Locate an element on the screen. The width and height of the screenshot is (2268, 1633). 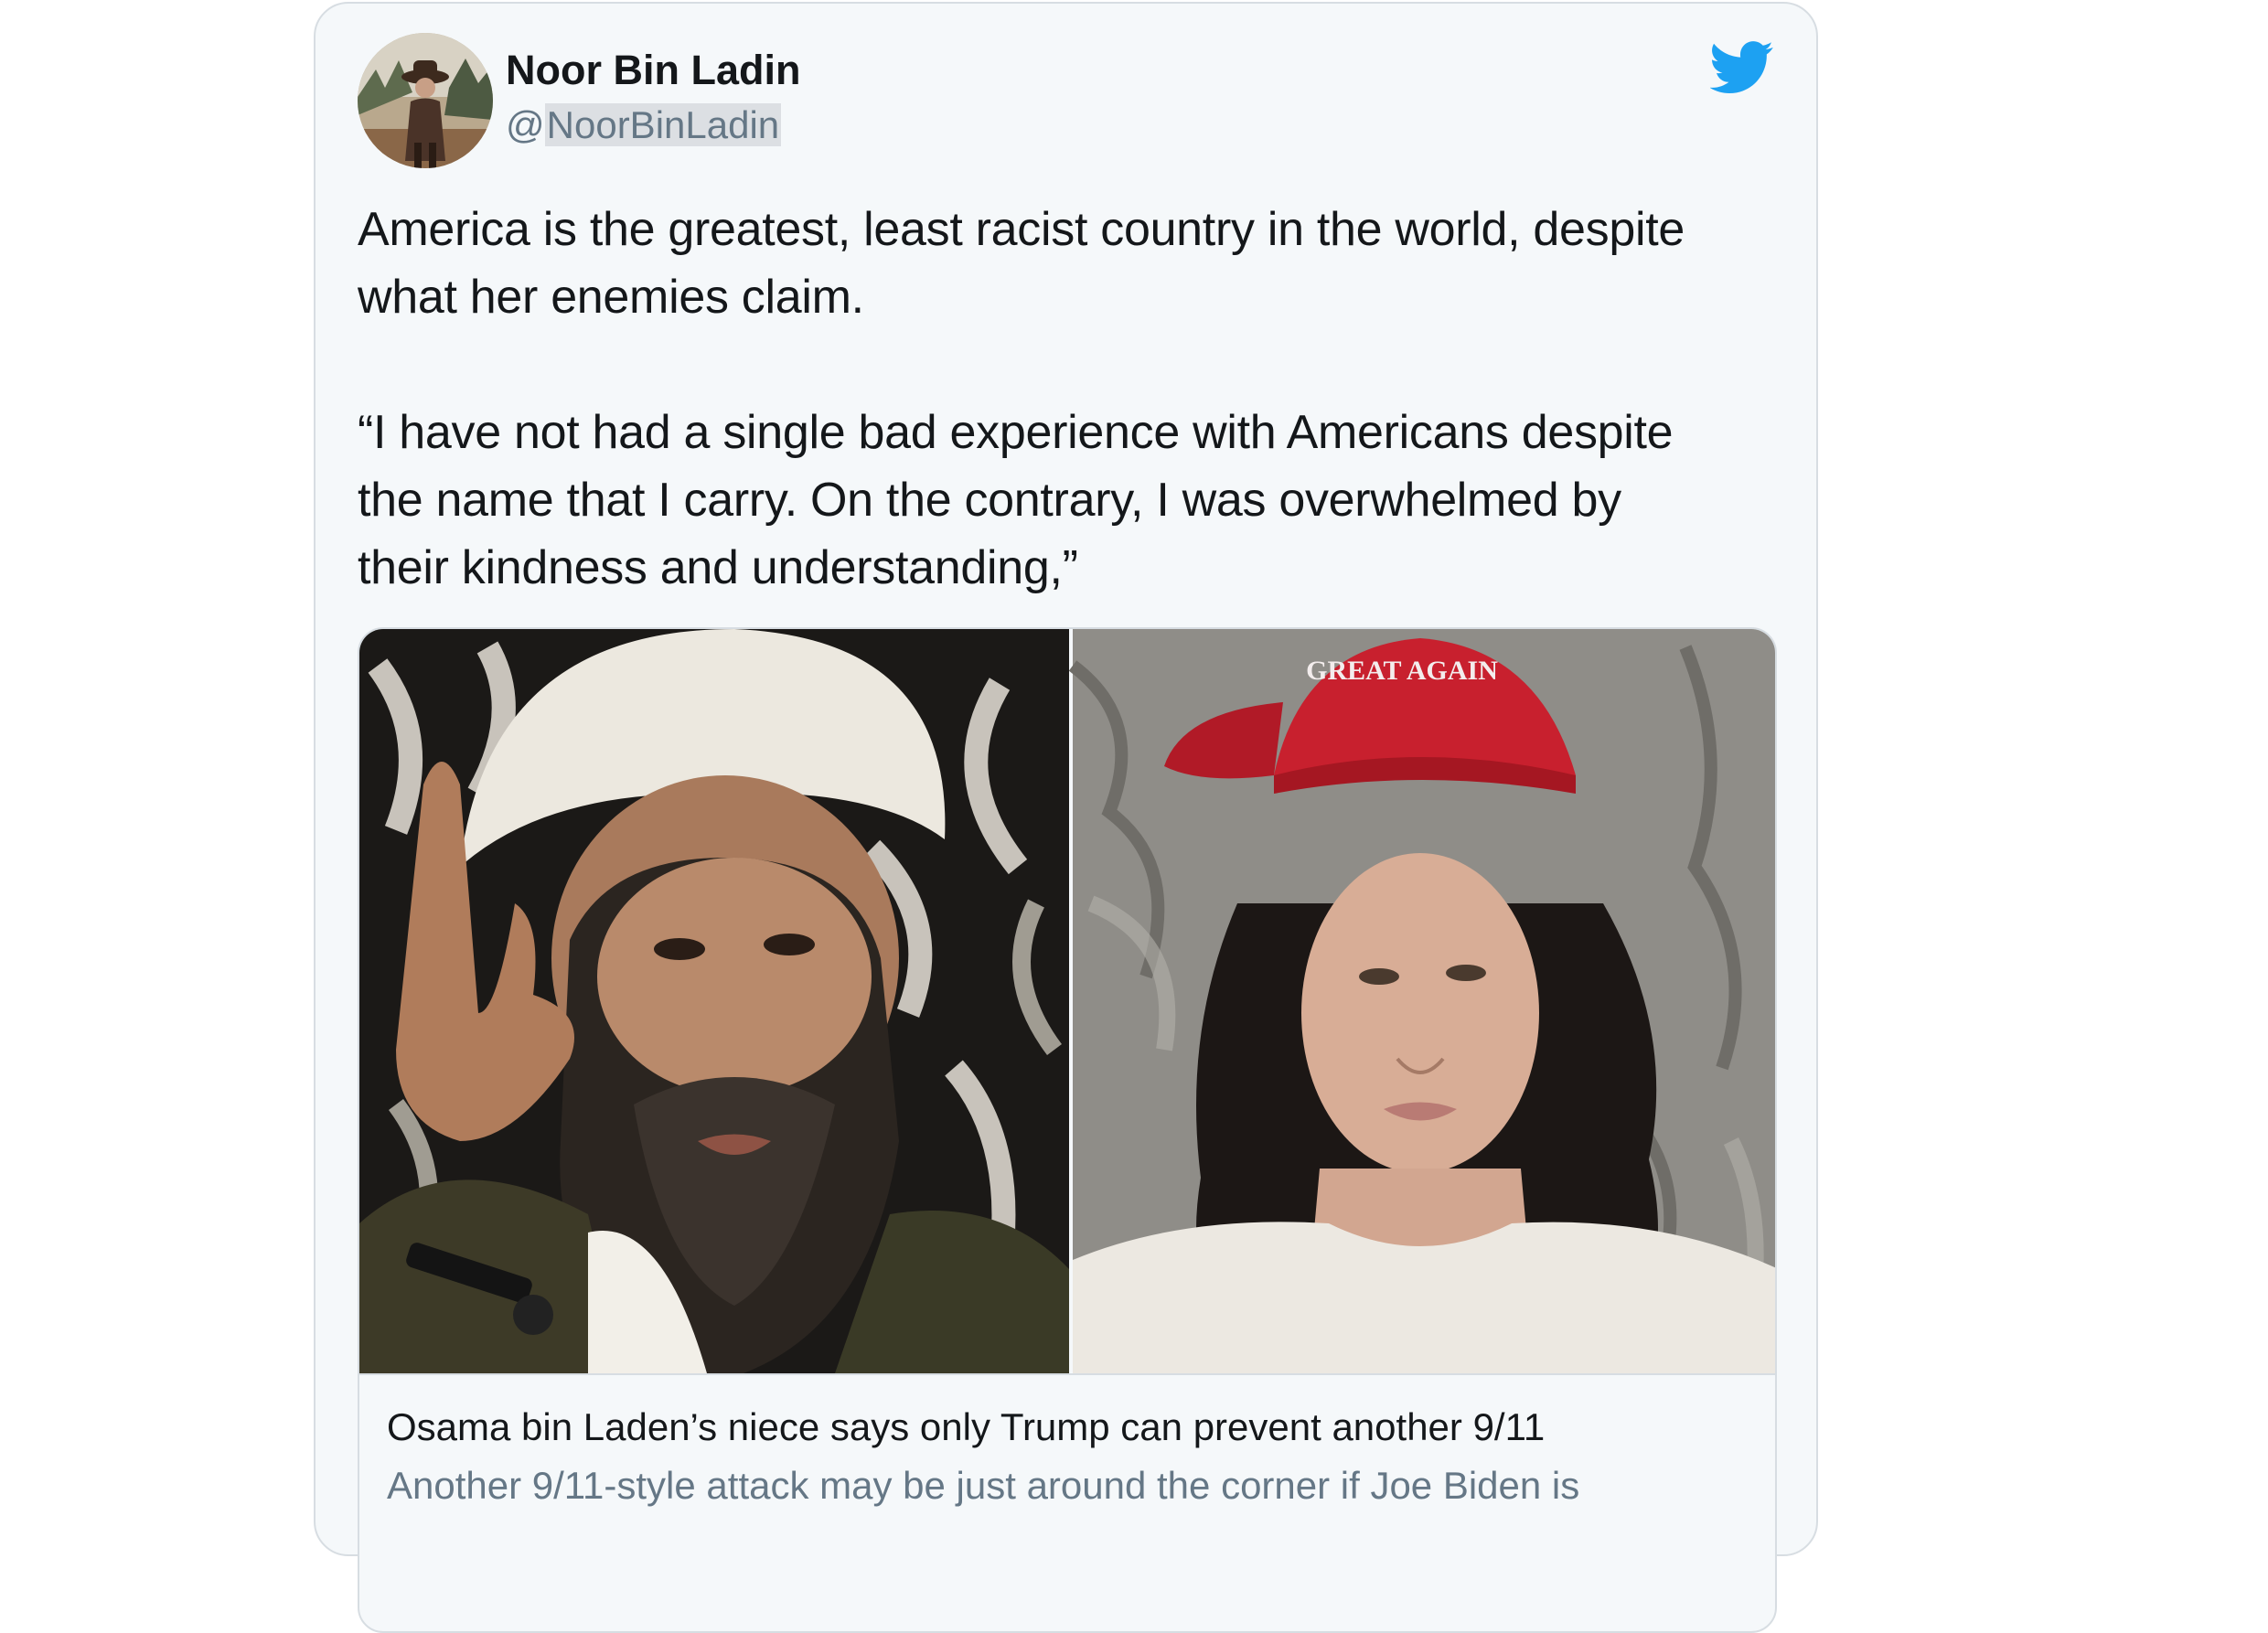
hat-text: GREAT AGAIN is located at coordinates (1402, 671).